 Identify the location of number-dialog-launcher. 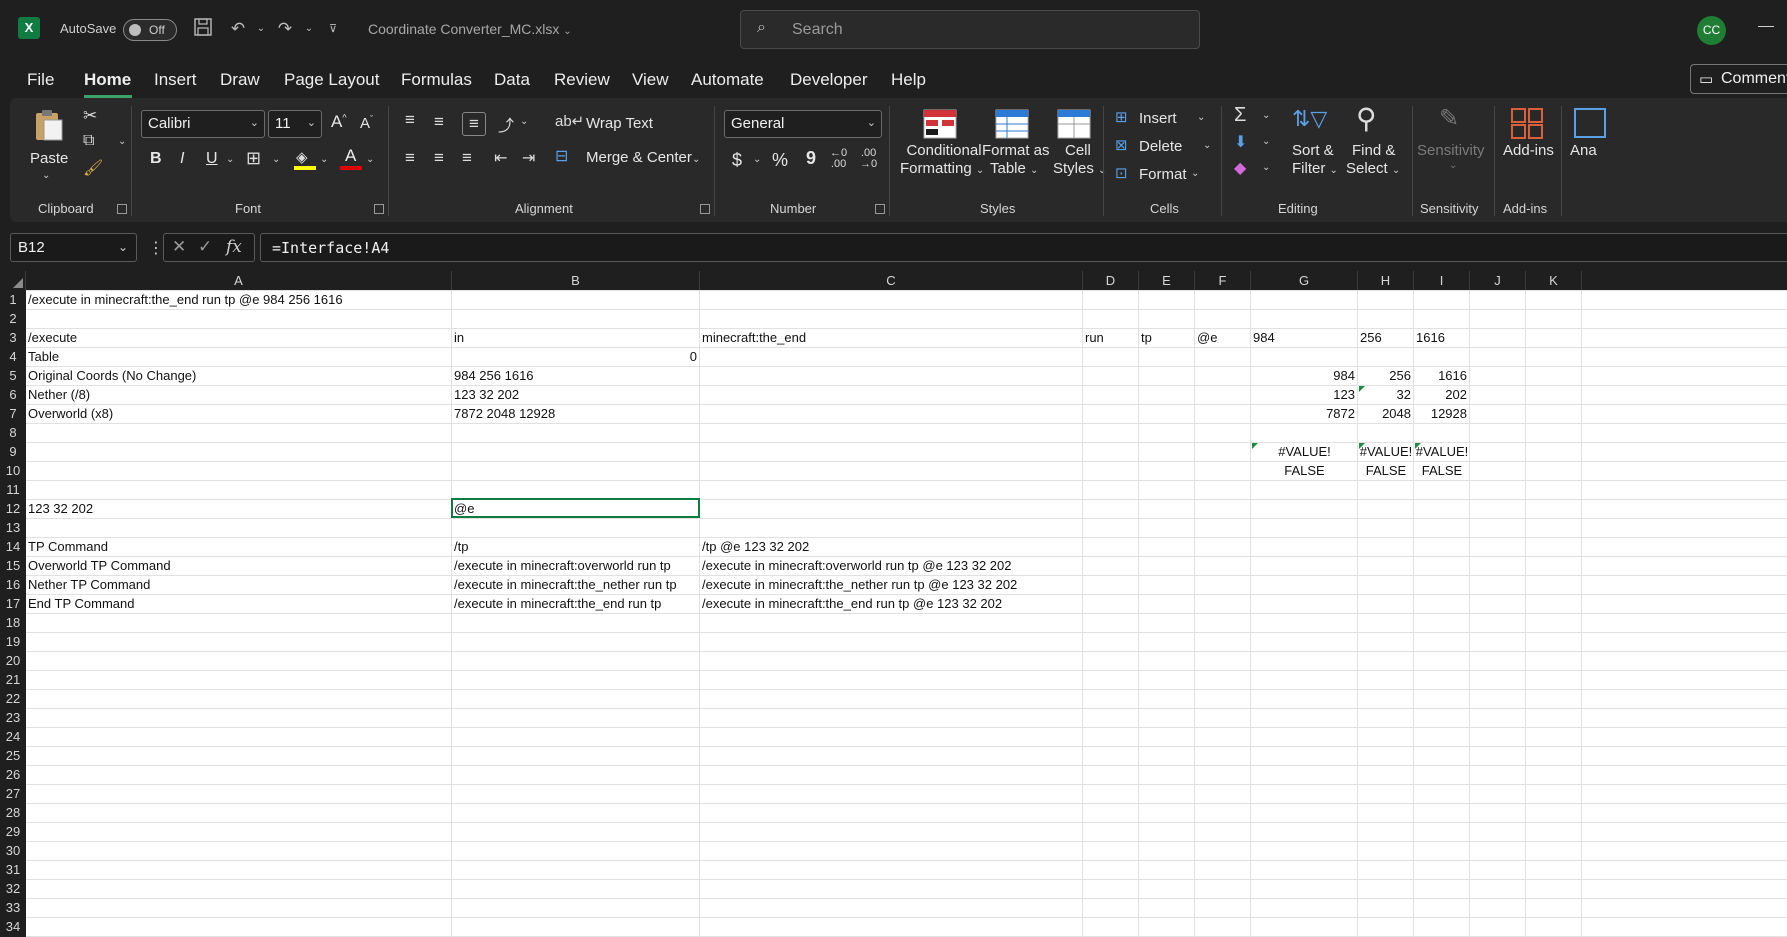
(880, 209).